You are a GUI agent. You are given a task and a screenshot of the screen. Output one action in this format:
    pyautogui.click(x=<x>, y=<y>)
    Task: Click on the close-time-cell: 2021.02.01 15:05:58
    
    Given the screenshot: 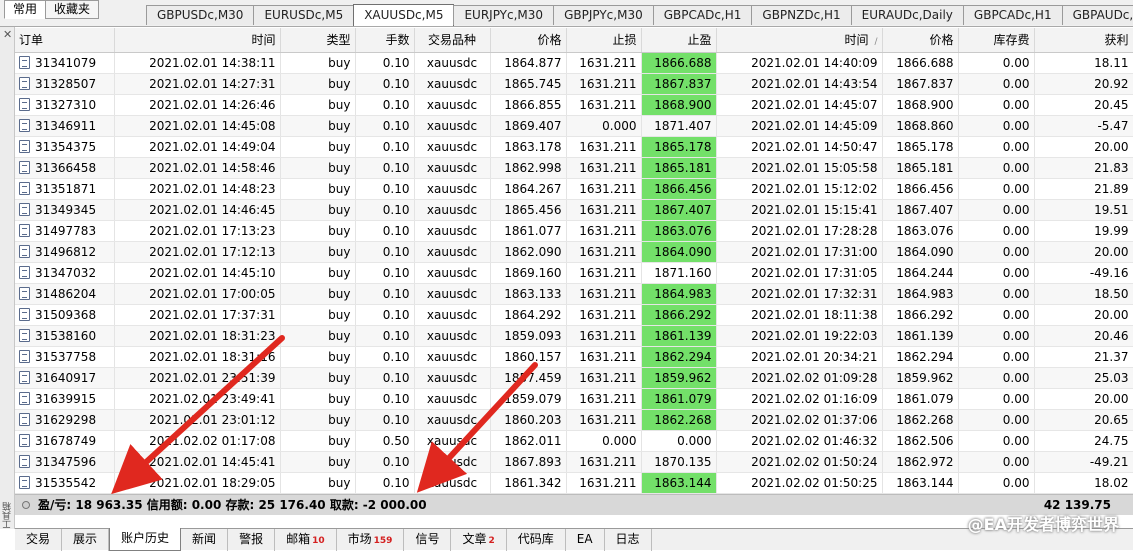 What is the action you would take?
    pyautogui.click(x=799, y=168)
    